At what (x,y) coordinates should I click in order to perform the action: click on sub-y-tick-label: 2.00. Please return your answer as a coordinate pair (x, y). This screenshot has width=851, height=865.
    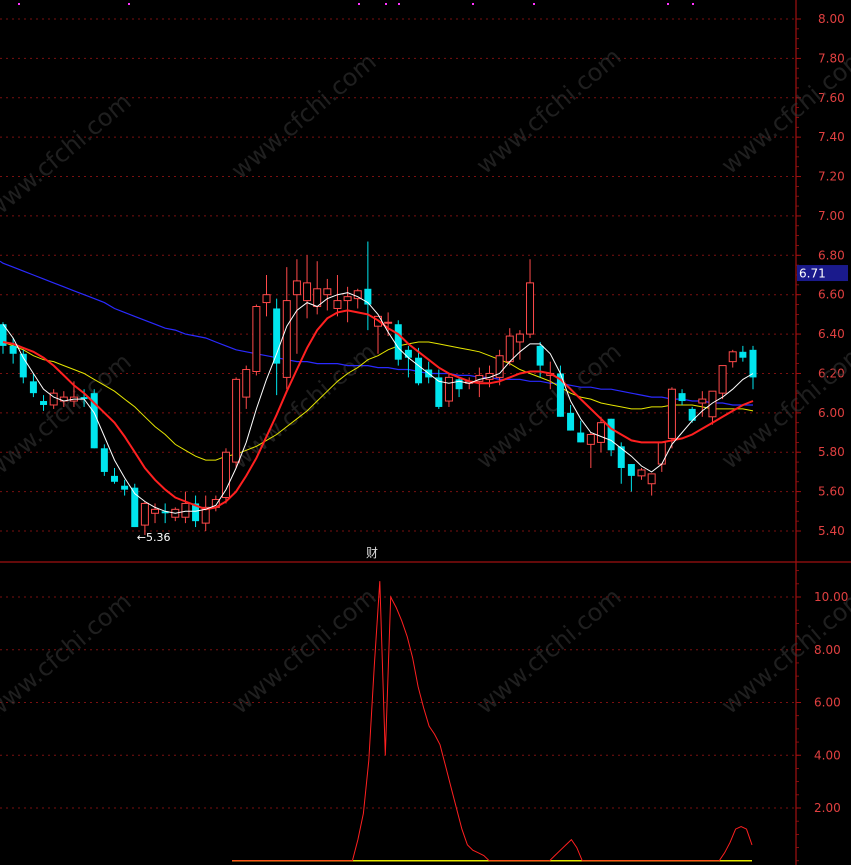
    Looking at the image, I should click on (827, 808).